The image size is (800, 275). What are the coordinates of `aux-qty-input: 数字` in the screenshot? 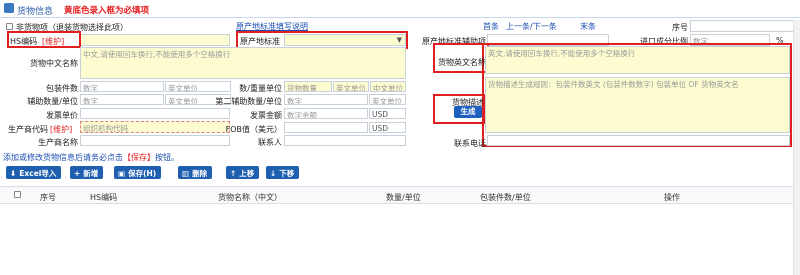 It's located at (122, 99).